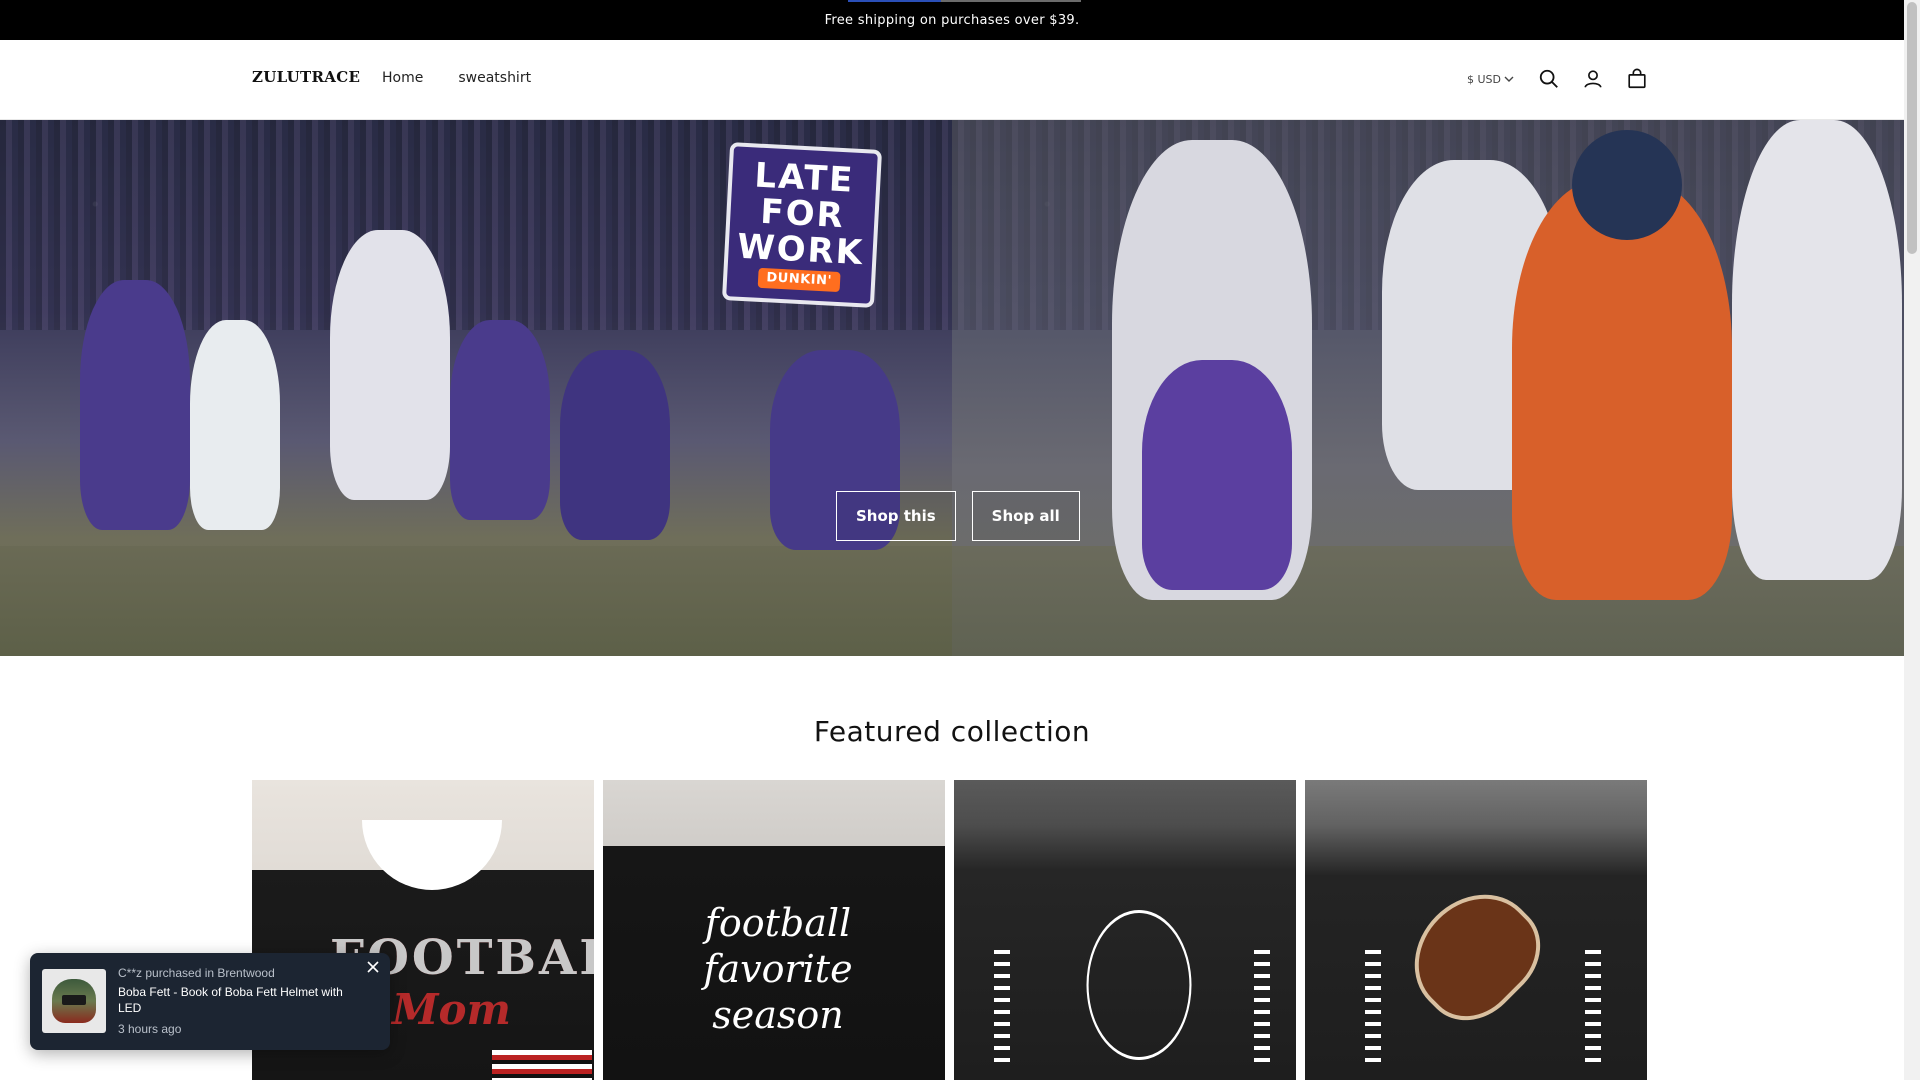 Image resolution: width=1920 pixels, height=1080 pixels. What do you see at coordinates (896, 516) in the screenshot?
I see `shop-this-button: Shop this` at bounding box center [896, 516].